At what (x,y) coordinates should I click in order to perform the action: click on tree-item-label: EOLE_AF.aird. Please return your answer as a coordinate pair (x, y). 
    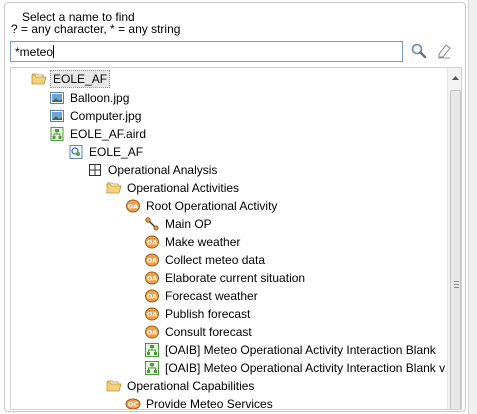
    Looking at the image, I should click on (108, 134).